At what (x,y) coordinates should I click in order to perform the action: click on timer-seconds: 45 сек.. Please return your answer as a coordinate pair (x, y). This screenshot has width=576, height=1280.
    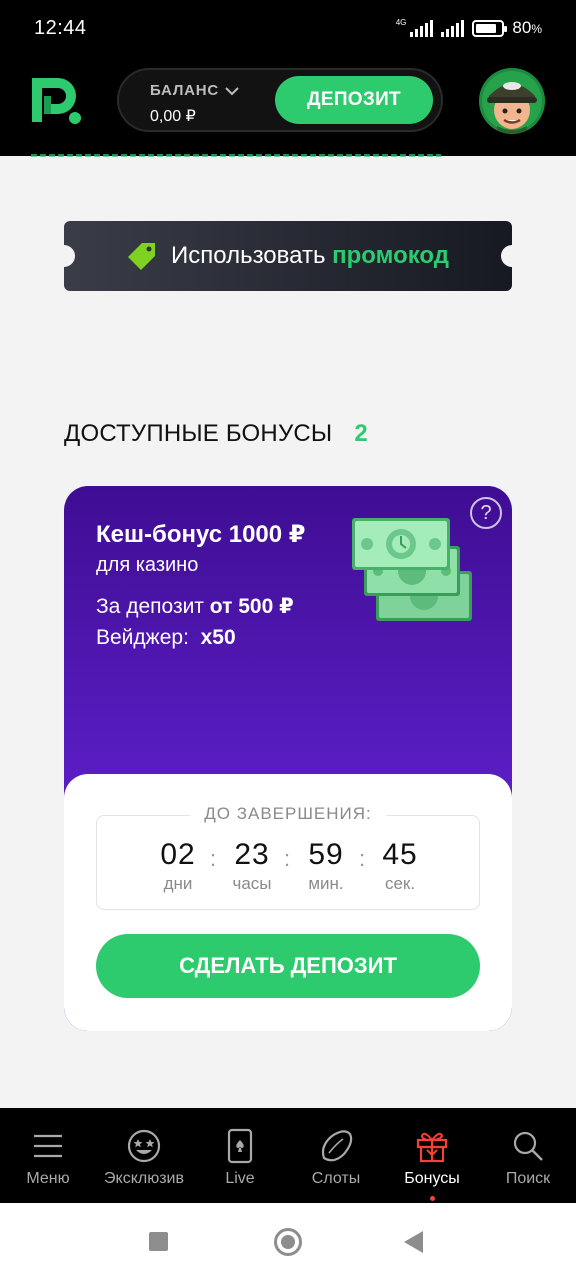
    Looking at the image, I should click on (400, 865).